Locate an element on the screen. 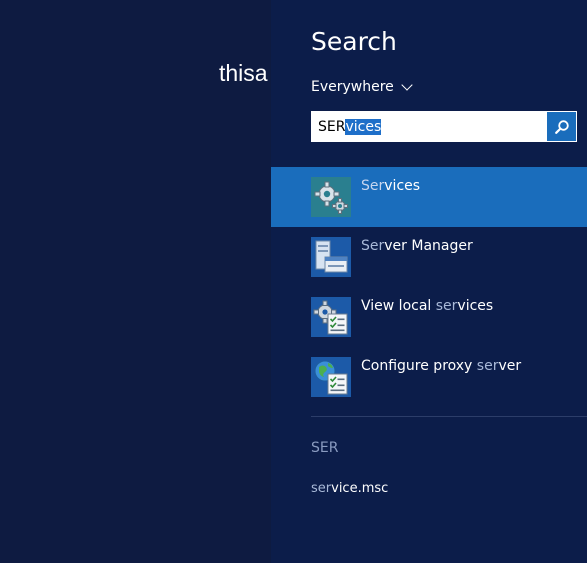  result-label: Server Manager is located at coordinates (417, 246).